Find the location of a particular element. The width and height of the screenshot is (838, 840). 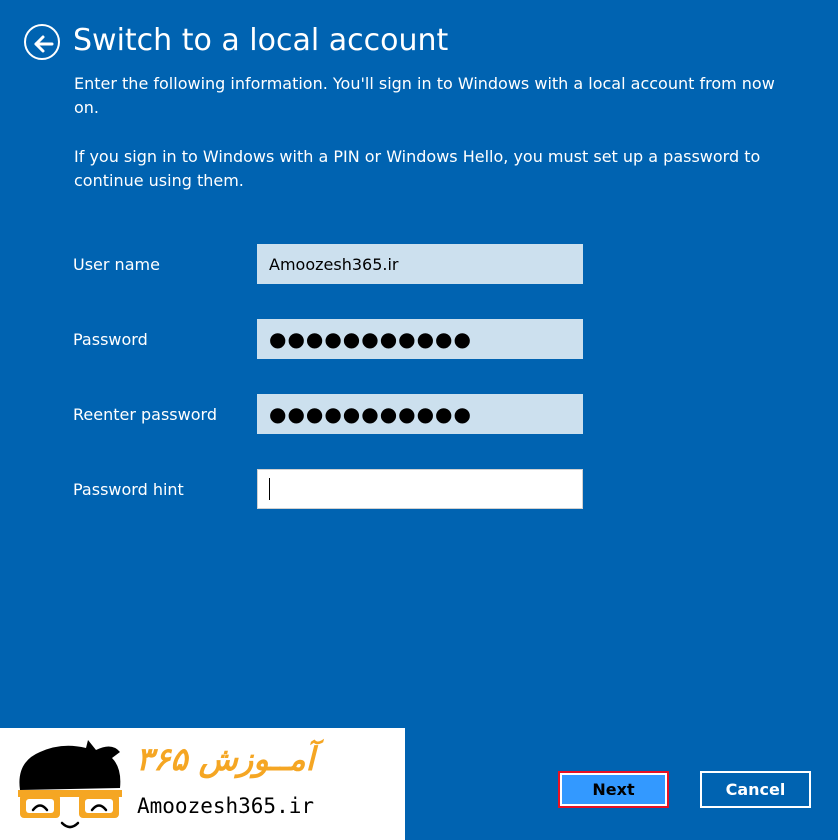

password-hint-label: Password hint is located at coordinates (128, 489).